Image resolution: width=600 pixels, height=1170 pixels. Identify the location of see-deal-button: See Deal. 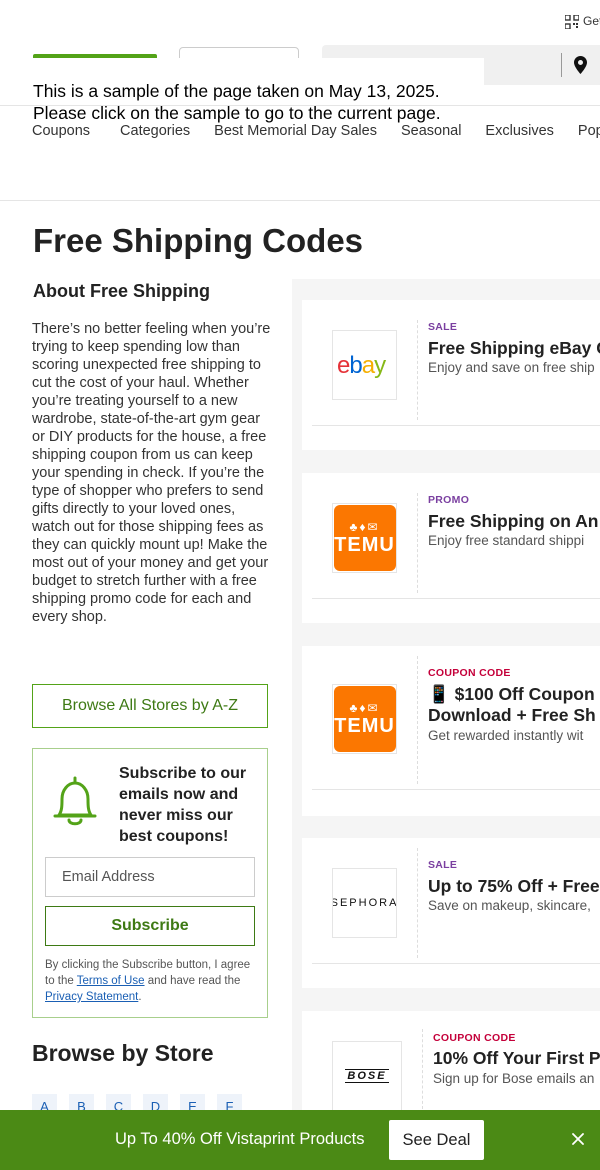
(436, 1140).